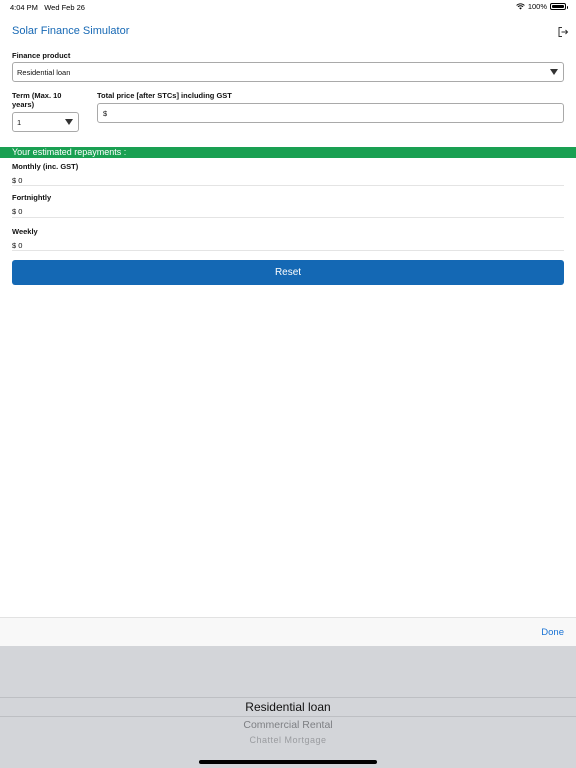  I want to click on picker-option: Residential loan, so click(288, 707).